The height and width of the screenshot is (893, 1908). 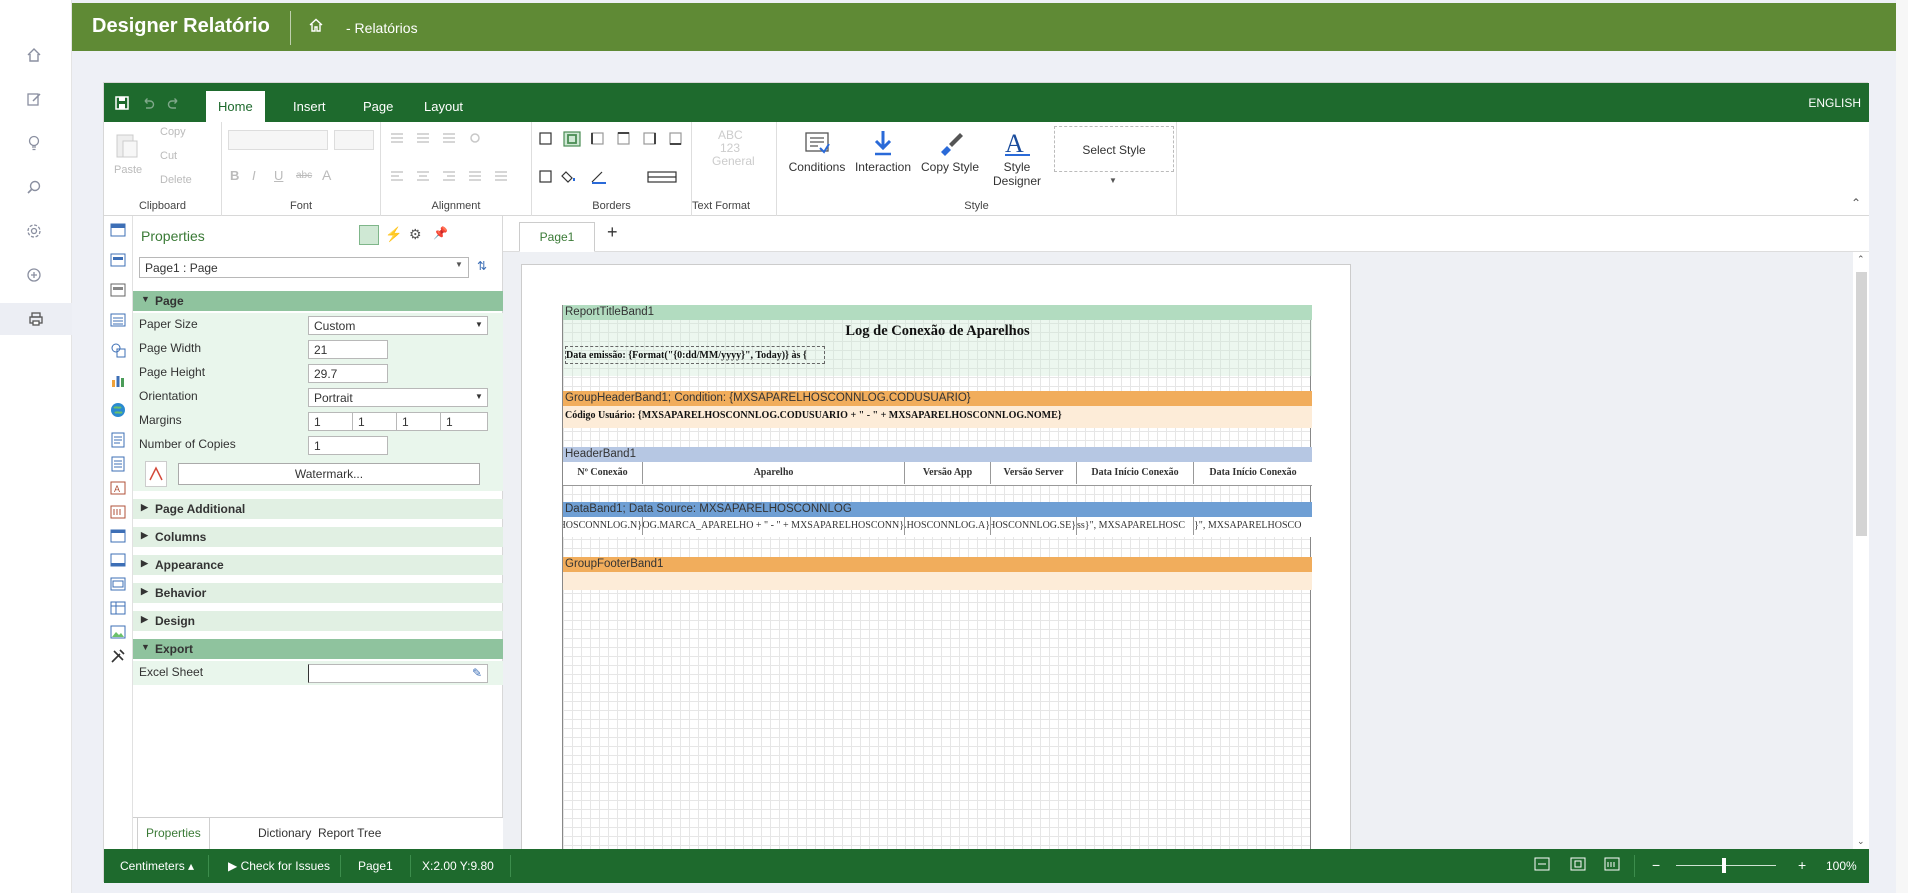 What do you see at coordinates (118, 632) in the screenshot?
I see `picture-icon` at bounding box center [118, 632].